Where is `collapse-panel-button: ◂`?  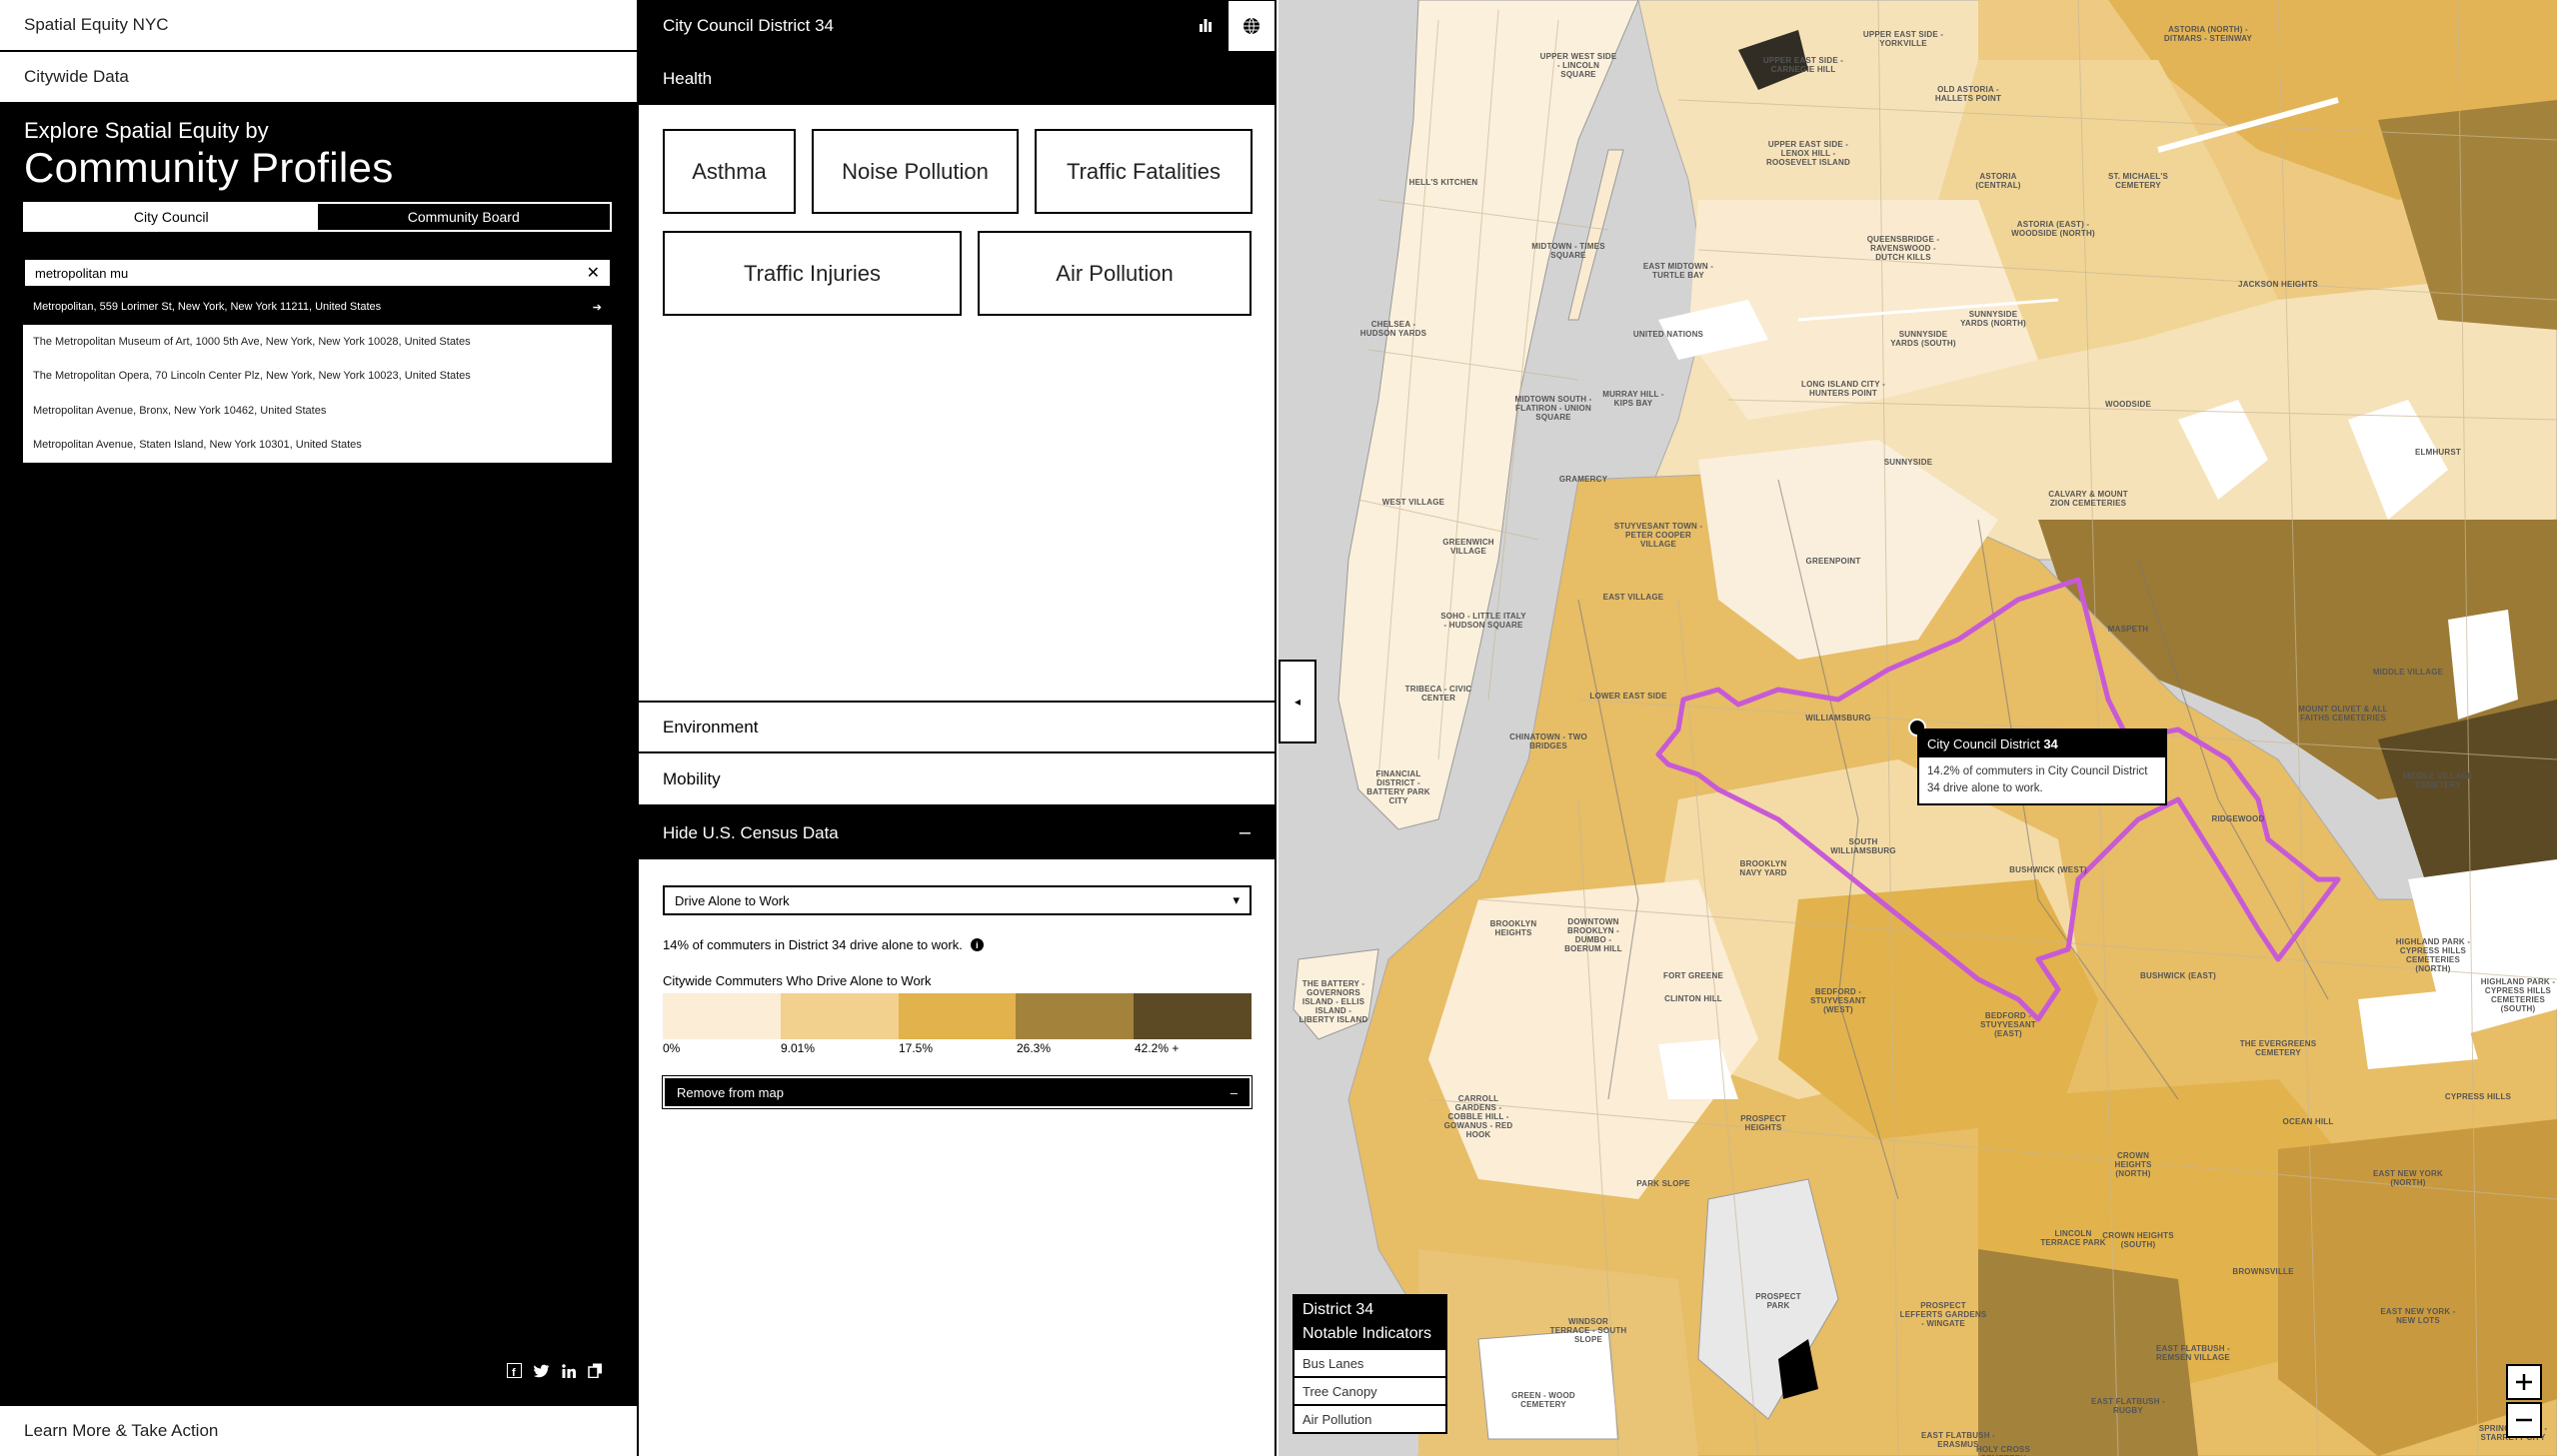 collapse-panel-button: ◂ is located at coordinates (1297, 702).